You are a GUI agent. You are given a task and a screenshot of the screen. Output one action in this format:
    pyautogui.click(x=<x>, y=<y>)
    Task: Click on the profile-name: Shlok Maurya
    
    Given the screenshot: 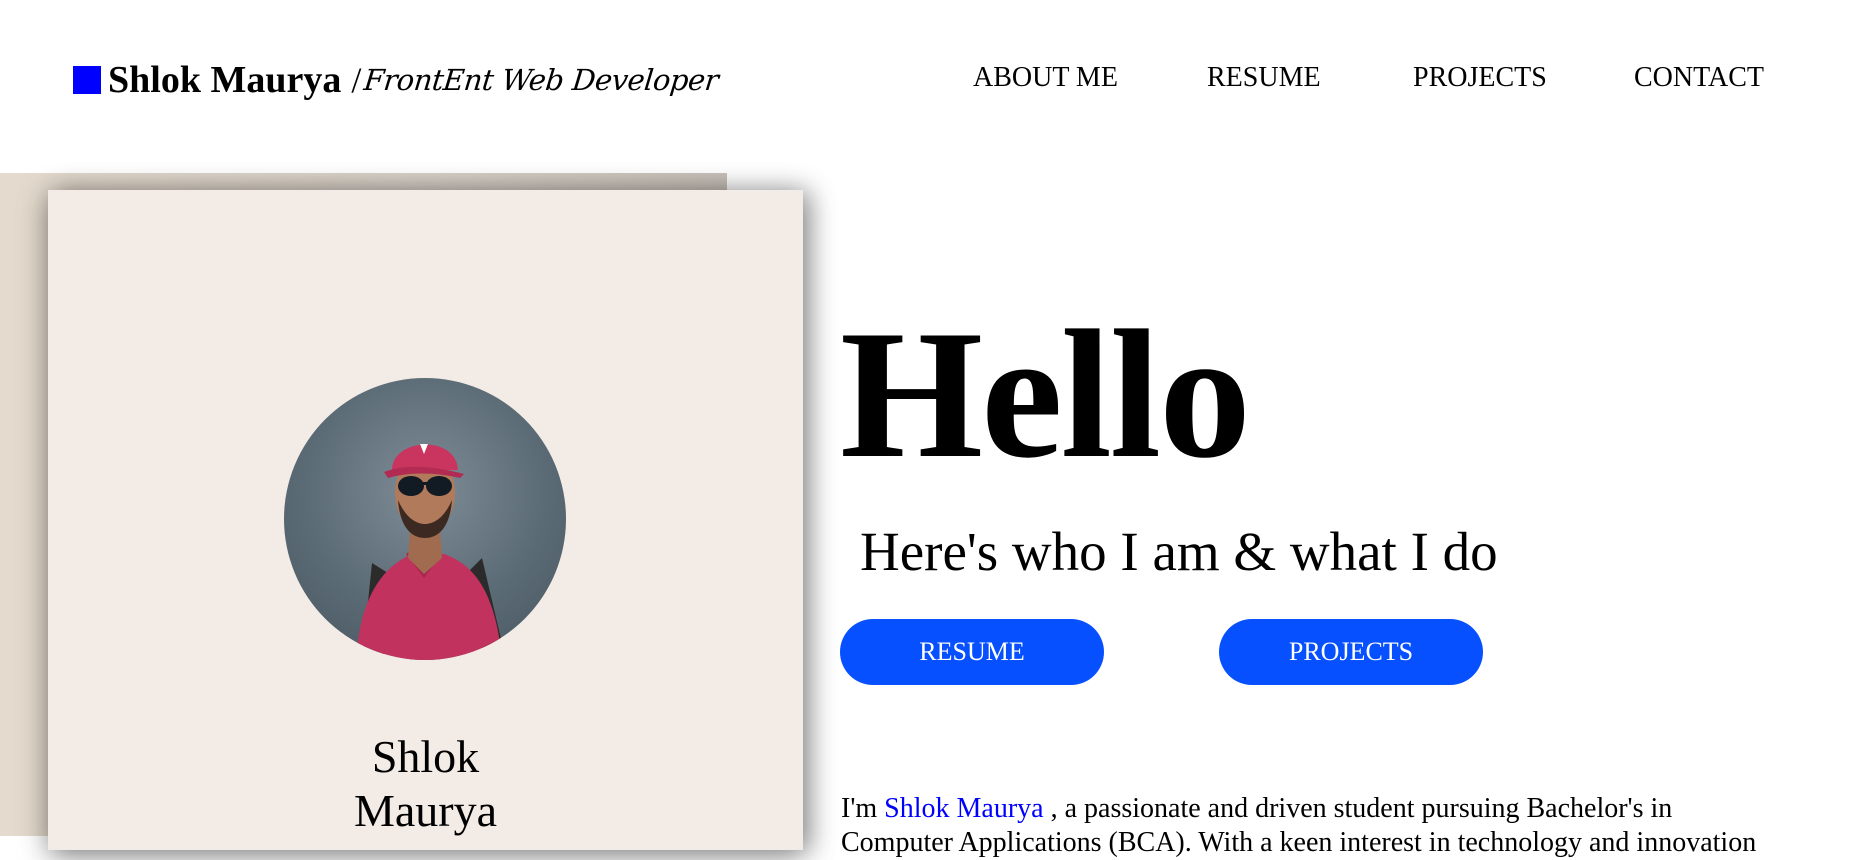 What is the action you would take?
    pyautogui.click(x=425, y=784)
    